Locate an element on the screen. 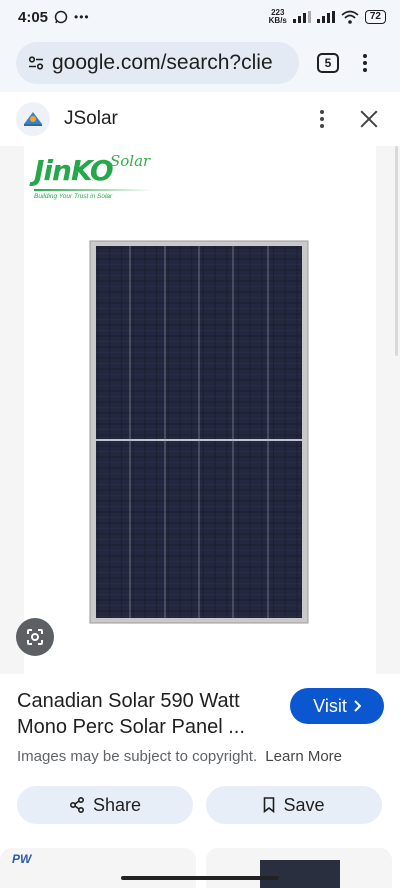 This screenshot has width=400, height=888. more-notifications-icon: ••• is located at coordinates (82, 17).